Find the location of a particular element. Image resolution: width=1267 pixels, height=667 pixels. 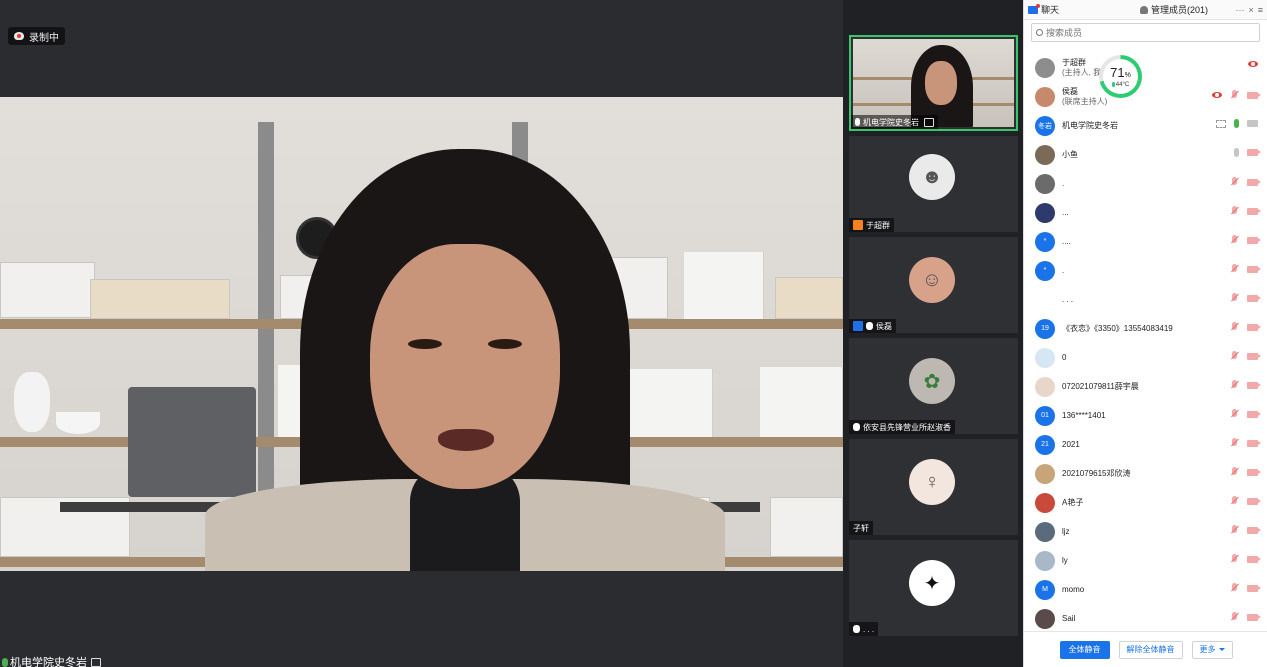

member-search is located at coordinates (1145, 32).